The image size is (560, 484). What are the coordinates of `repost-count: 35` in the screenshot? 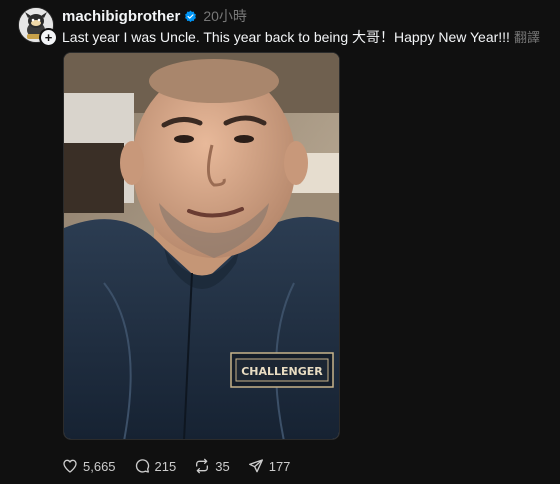 It's located at (222, 466).